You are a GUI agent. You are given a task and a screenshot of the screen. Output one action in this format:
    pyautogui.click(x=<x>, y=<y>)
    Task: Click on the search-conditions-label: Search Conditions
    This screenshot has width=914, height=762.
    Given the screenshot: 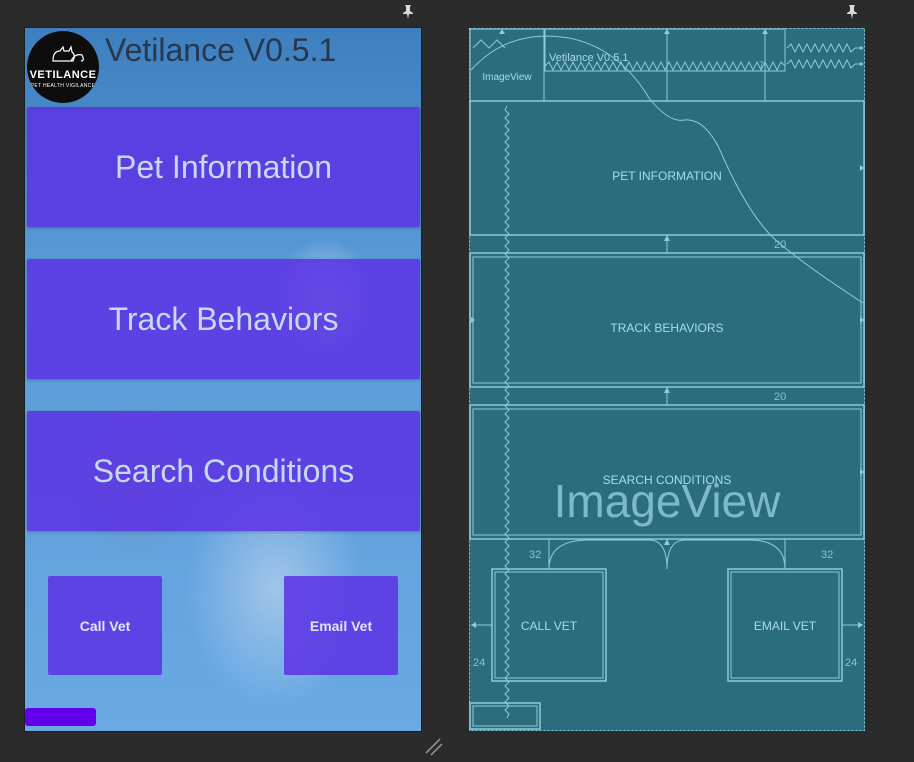 What is the action you would take?
    pyautogui.click(x=223, y=470)
    